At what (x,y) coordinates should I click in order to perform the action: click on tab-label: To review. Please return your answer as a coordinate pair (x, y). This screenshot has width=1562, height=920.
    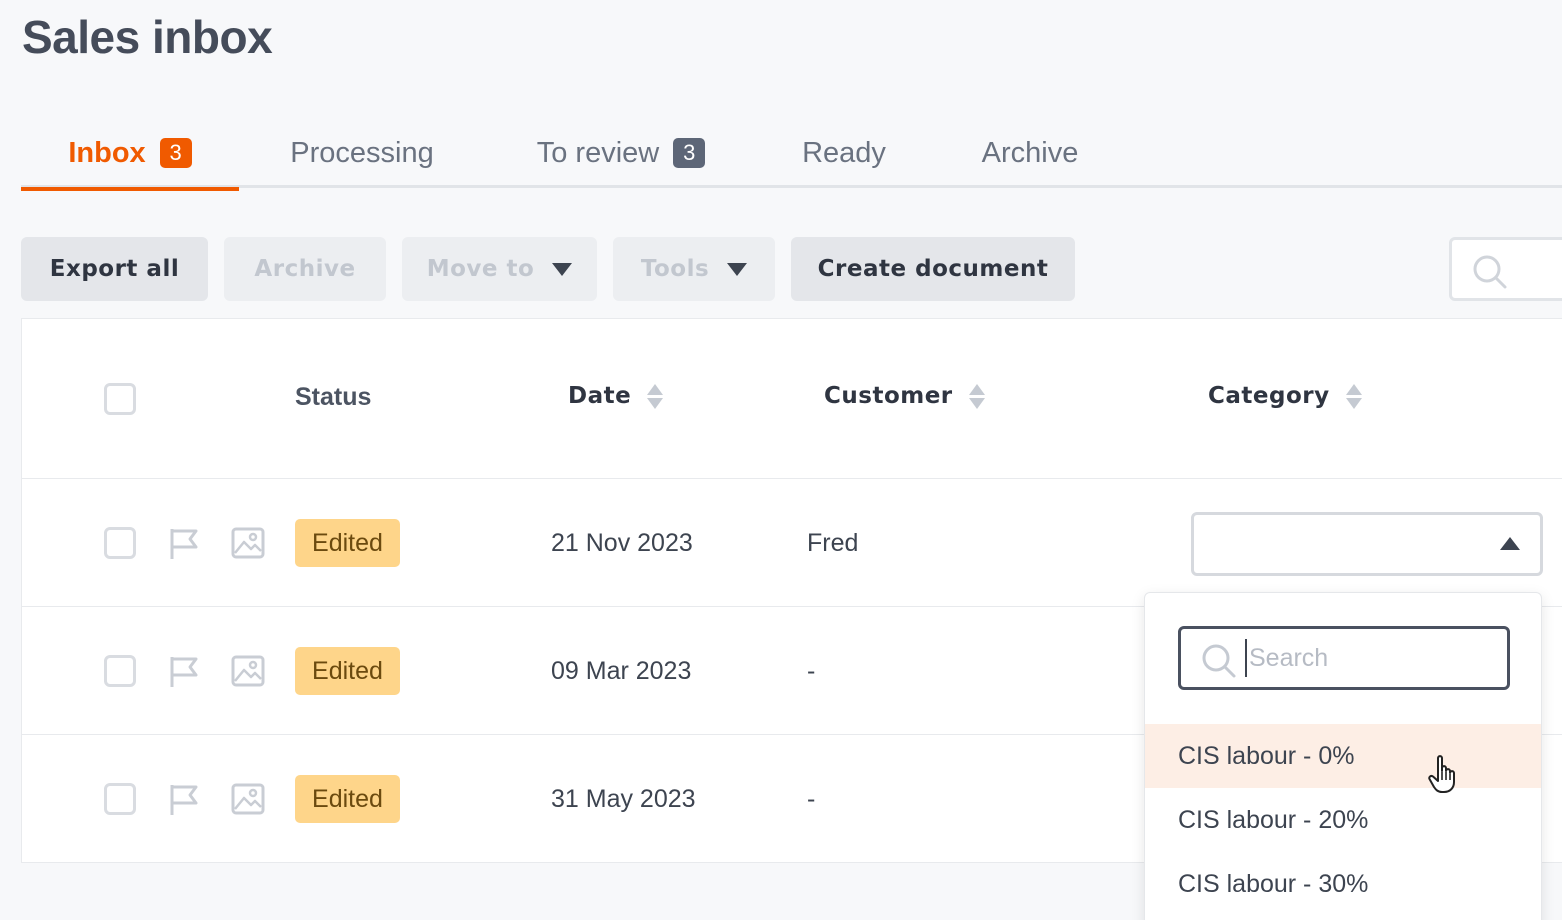
    Looking at the image, I should click on (598, 152).